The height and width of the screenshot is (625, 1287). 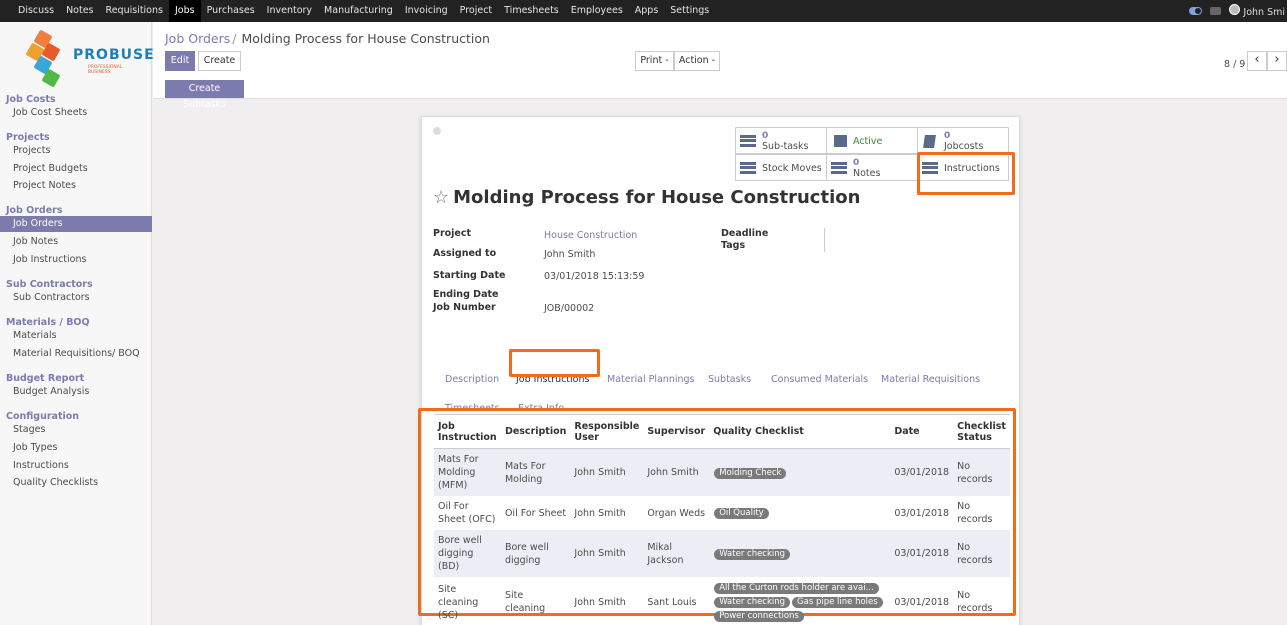 What do you see at coordinates (752, 554) in the screenshot?
I see `checklist-tag: Water checking` at bounding box center [752, 554].